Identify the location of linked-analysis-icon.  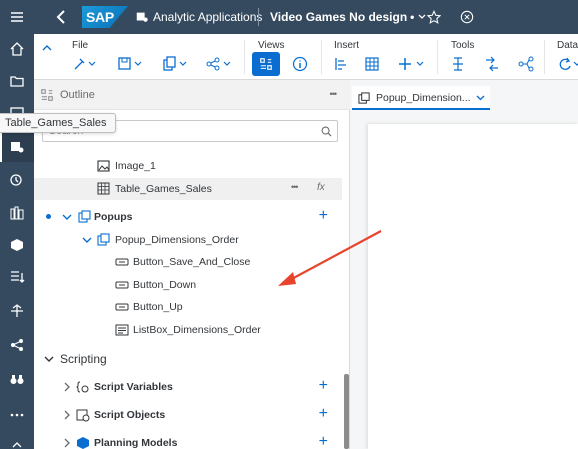
(526, 64).